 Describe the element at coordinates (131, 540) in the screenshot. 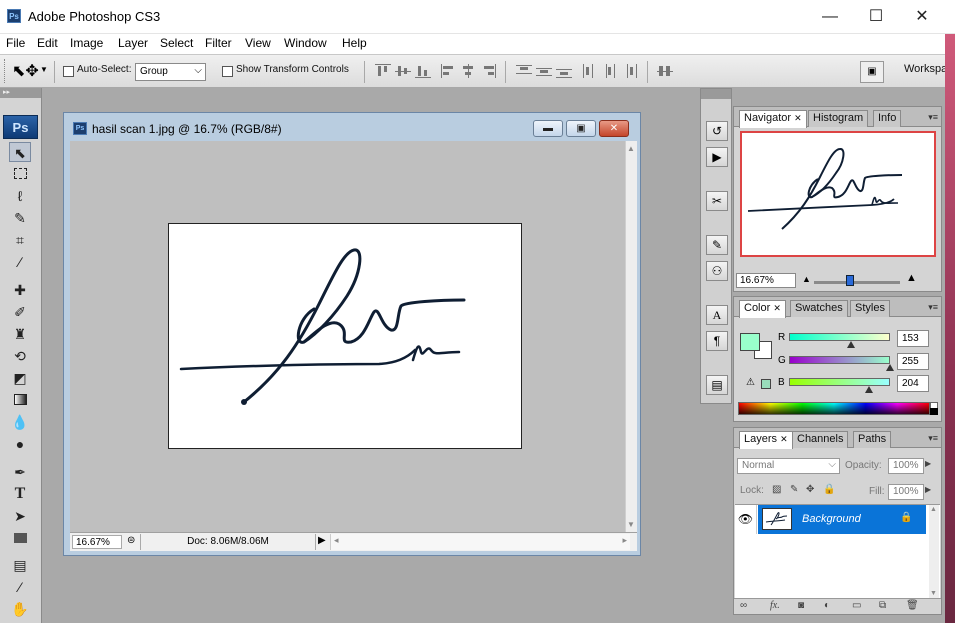

I see `status-icon: ⊜` at that location.